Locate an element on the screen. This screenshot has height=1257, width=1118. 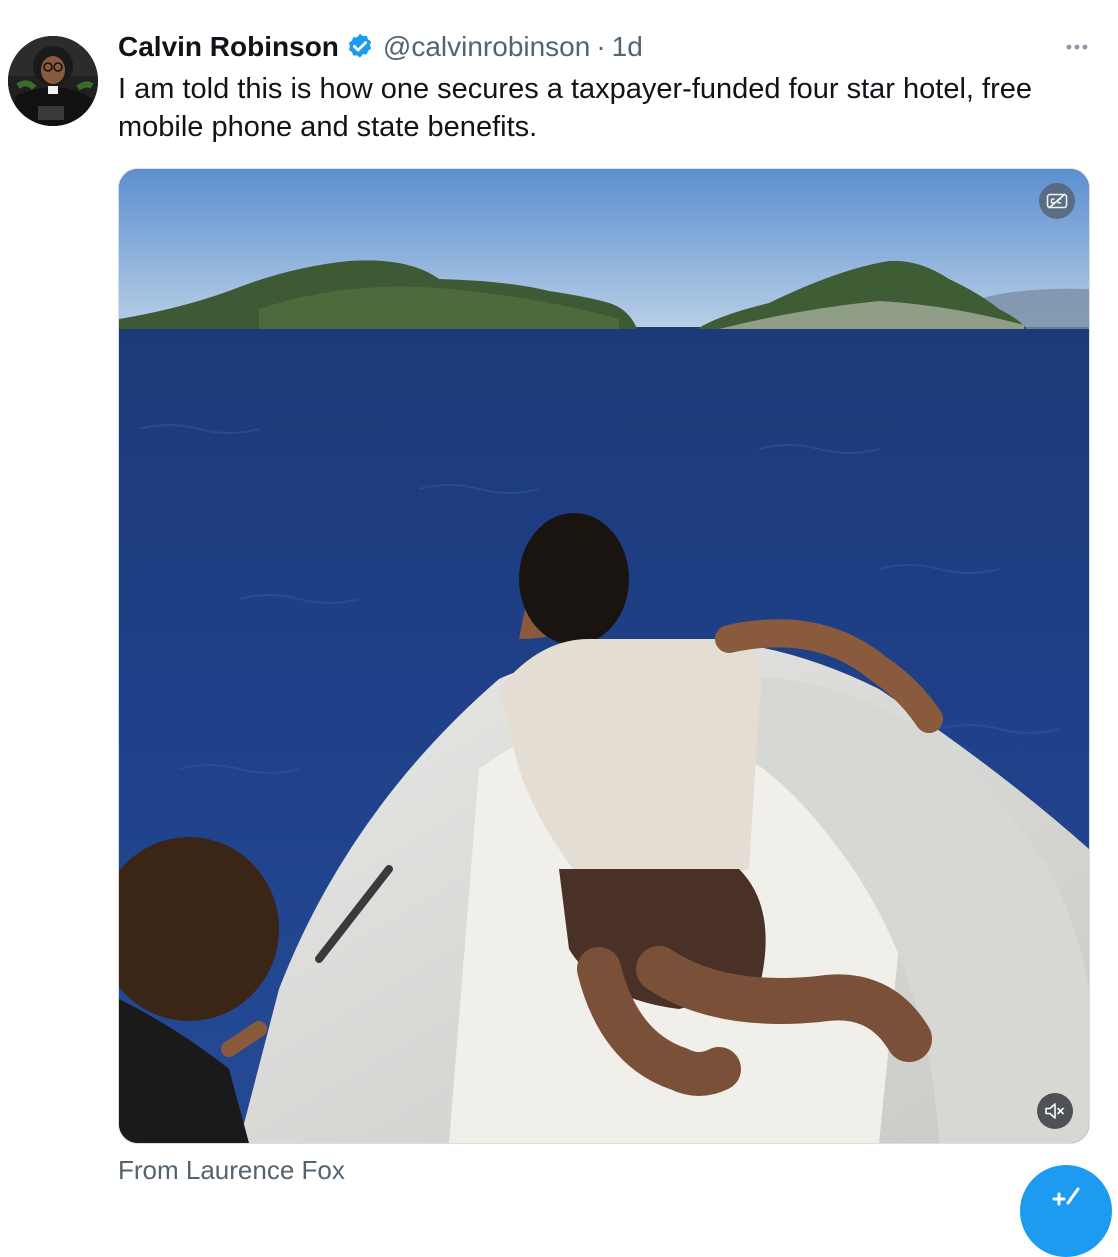
verified-badge-icon is located at coordinates (360, 47).